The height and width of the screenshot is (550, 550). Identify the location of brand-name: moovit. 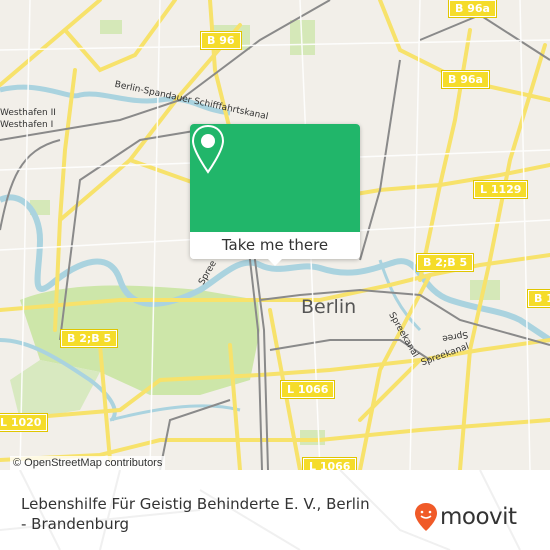
(478, 517).